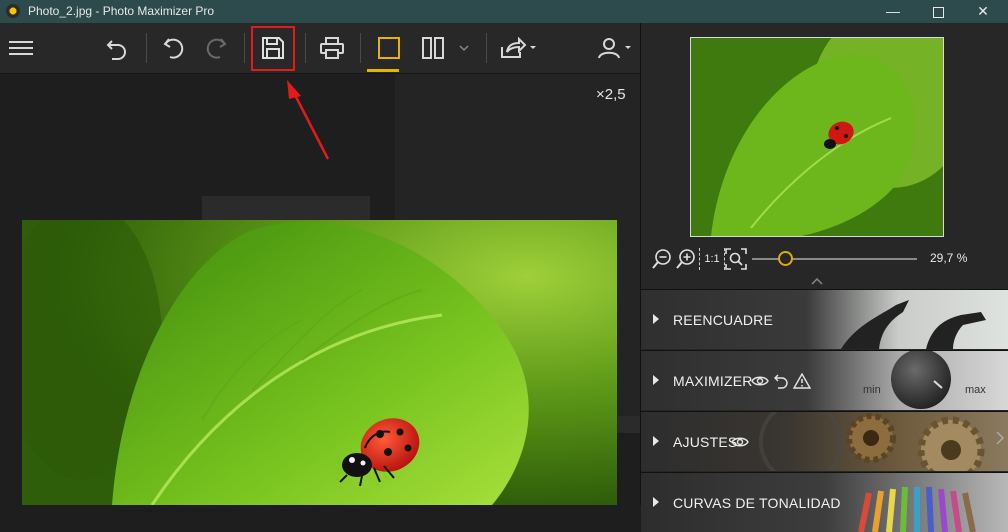 The image size is (1008, 532). Describe the element at coordinates (332, 48) in the screenshot. I see `print-icon` at that location.